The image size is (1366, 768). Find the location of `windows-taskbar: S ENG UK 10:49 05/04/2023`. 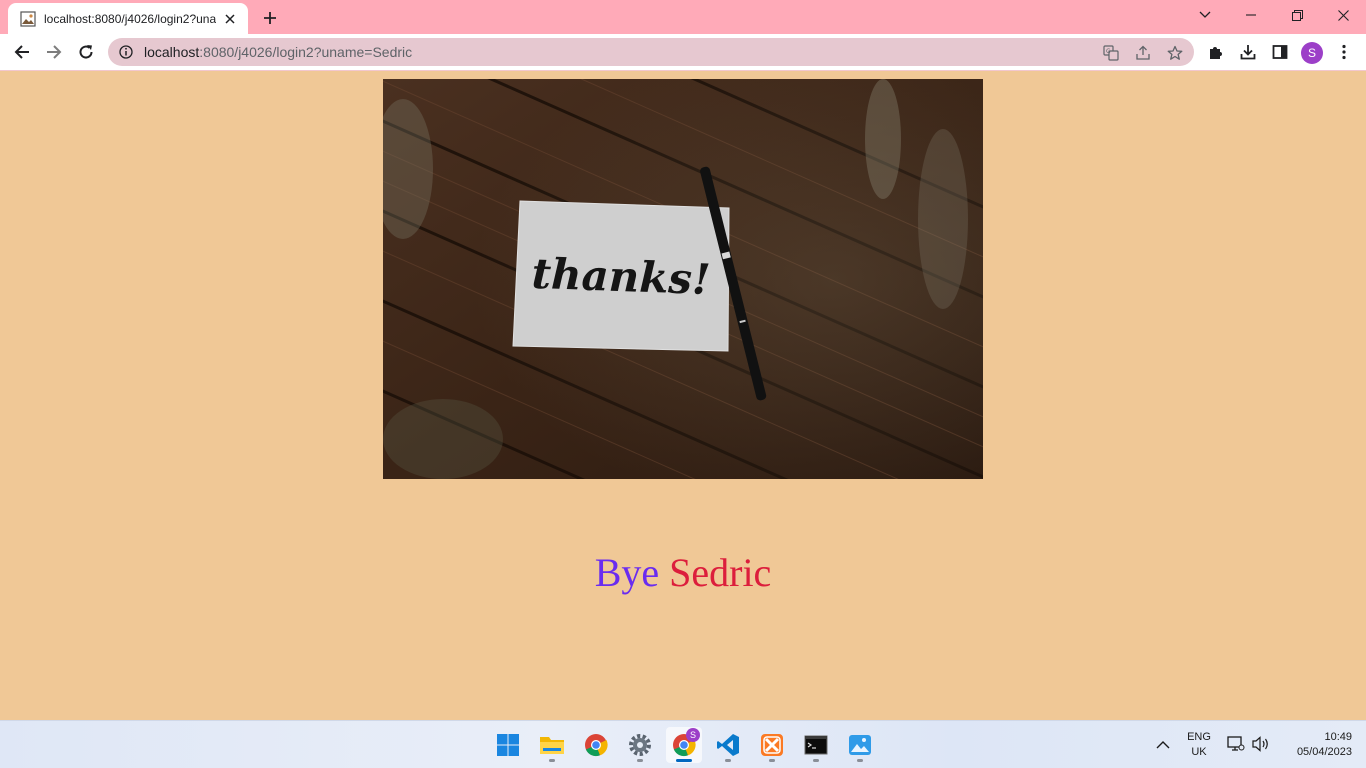

windows-taskbar: S ENG UK 10:49 05/04/2023 is located at coordinates (683, 744).